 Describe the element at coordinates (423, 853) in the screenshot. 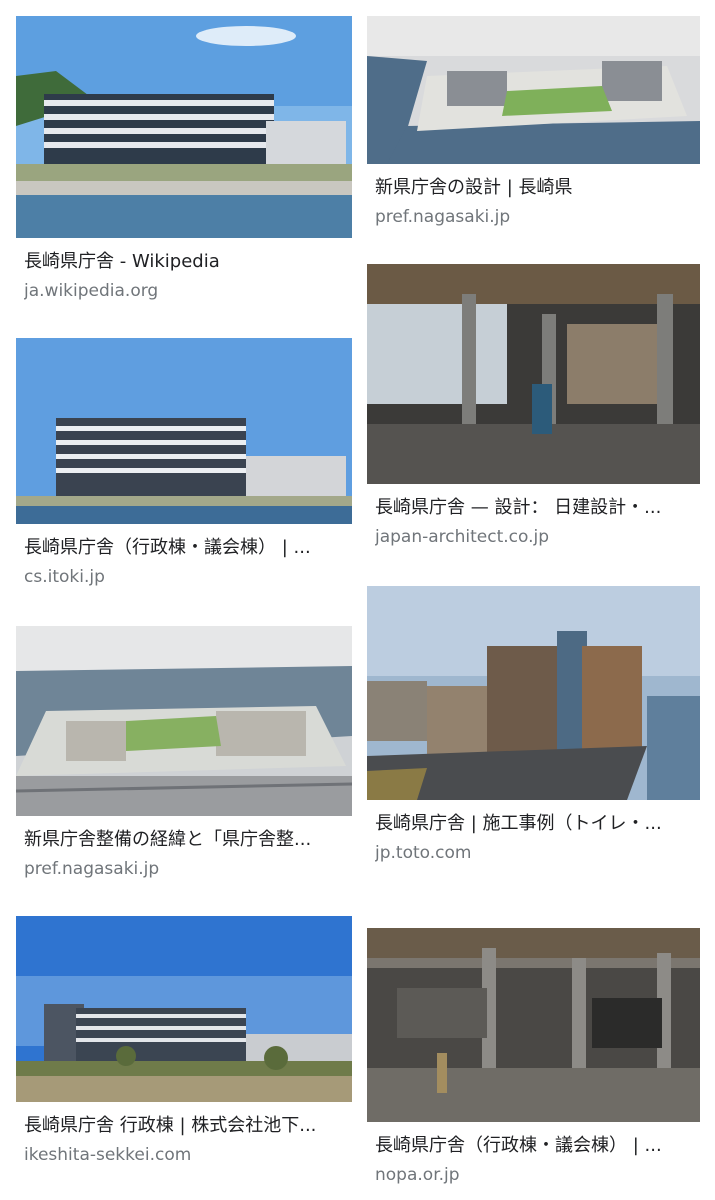

I see `result-domain: jp.toto.com` at that location.